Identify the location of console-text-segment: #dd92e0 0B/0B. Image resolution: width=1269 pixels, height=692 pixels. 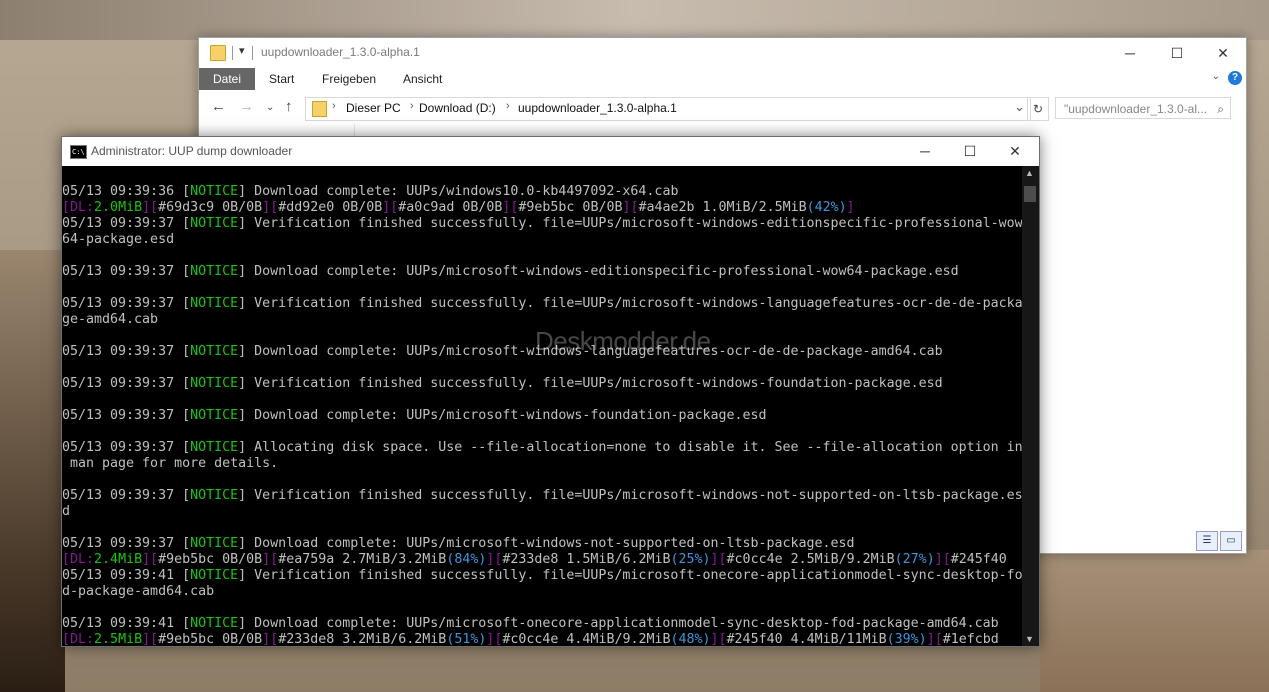
(330, 207).